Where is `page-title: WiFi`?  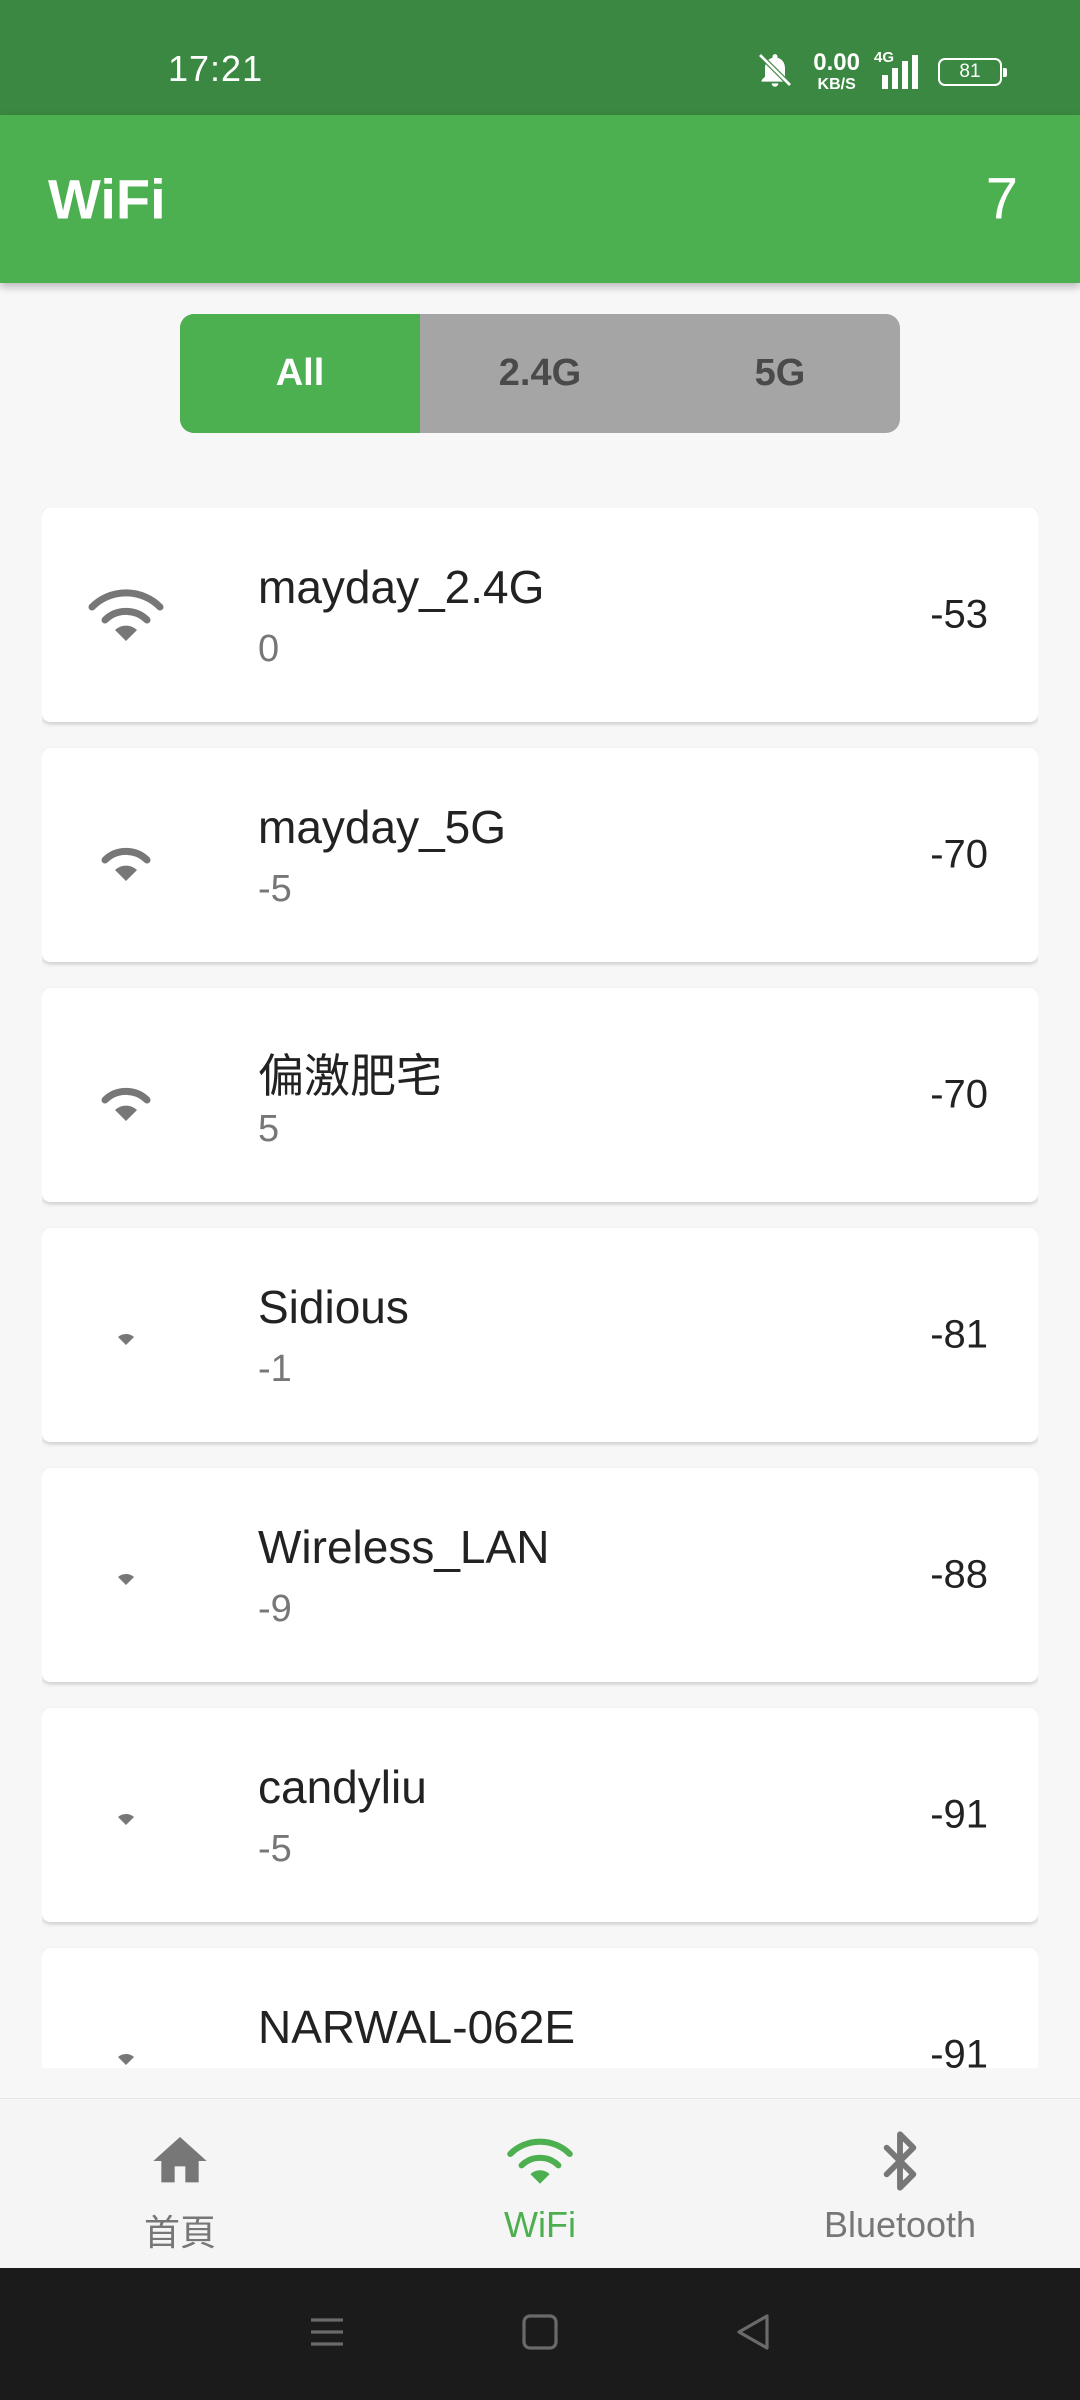
page-title: WiFi is located at coordinates (107, 199).